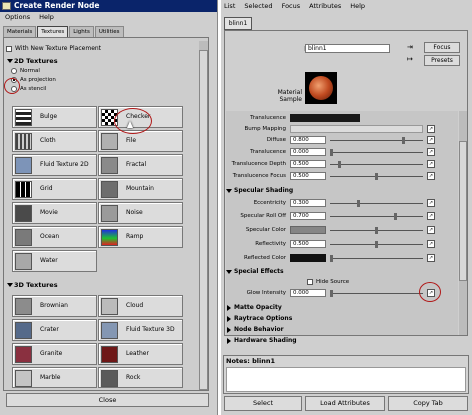 The height and width of the screenshot is (415, 472). I want to click on glow-intensity-slider, so click(376, 293).